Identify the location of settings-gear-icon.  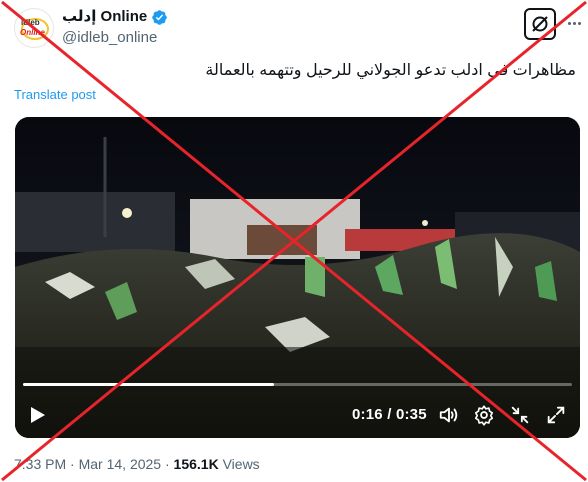
(484, 415).